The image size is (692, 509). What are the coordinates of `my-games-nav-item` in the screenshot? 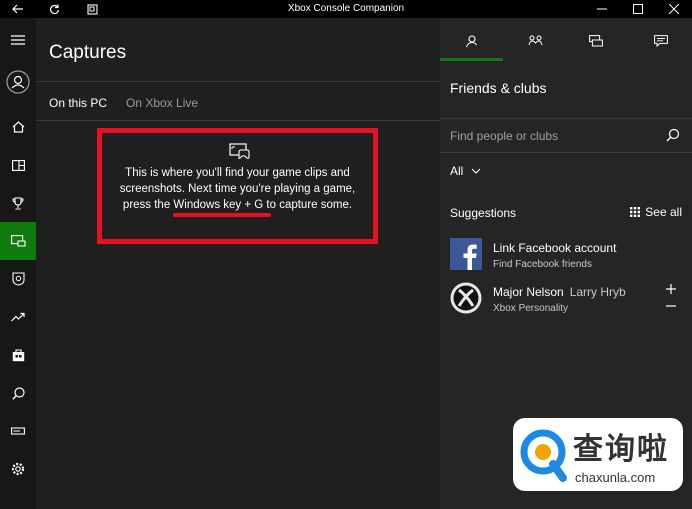 It's located at (18, 165).